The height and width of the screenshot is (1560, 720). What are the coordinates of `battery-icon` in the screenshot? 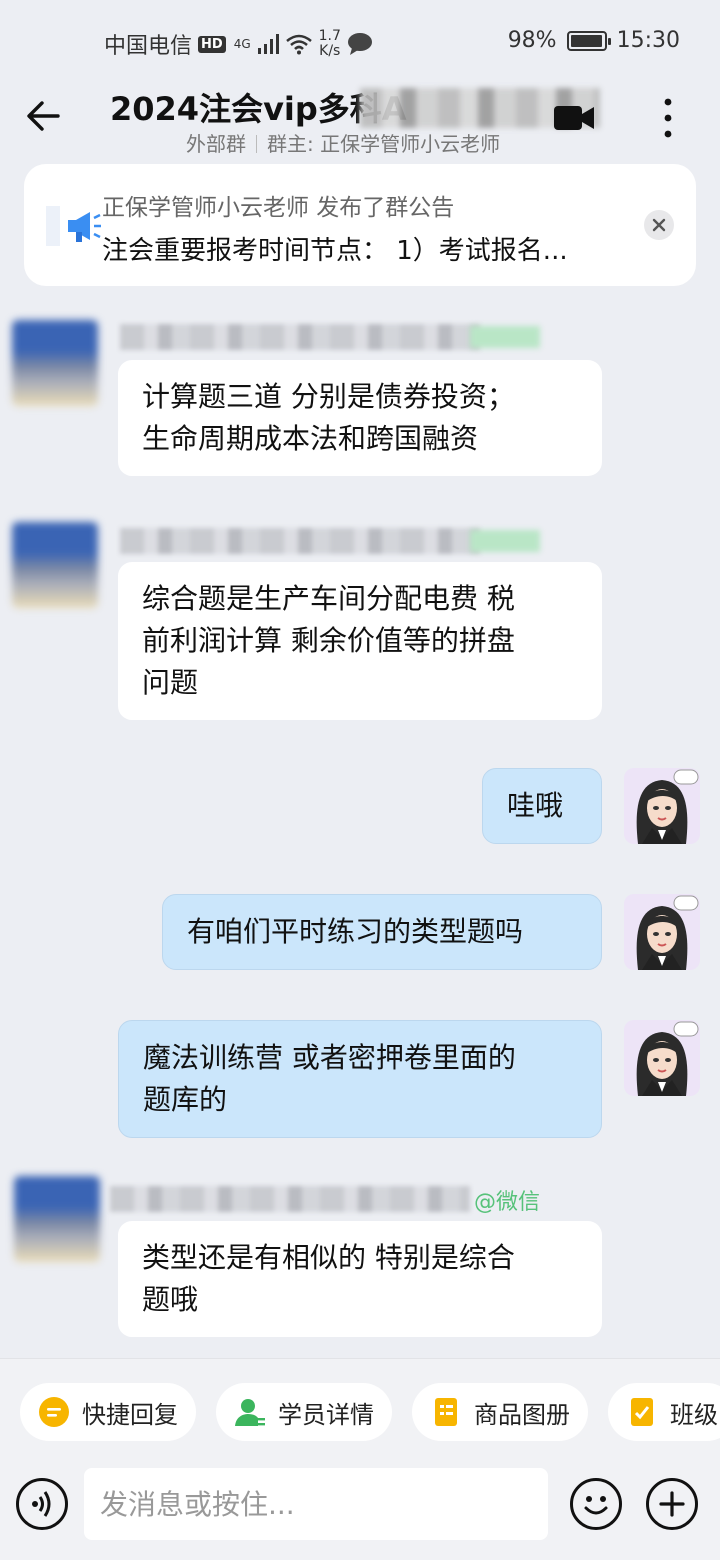 It's located at (588, 40).